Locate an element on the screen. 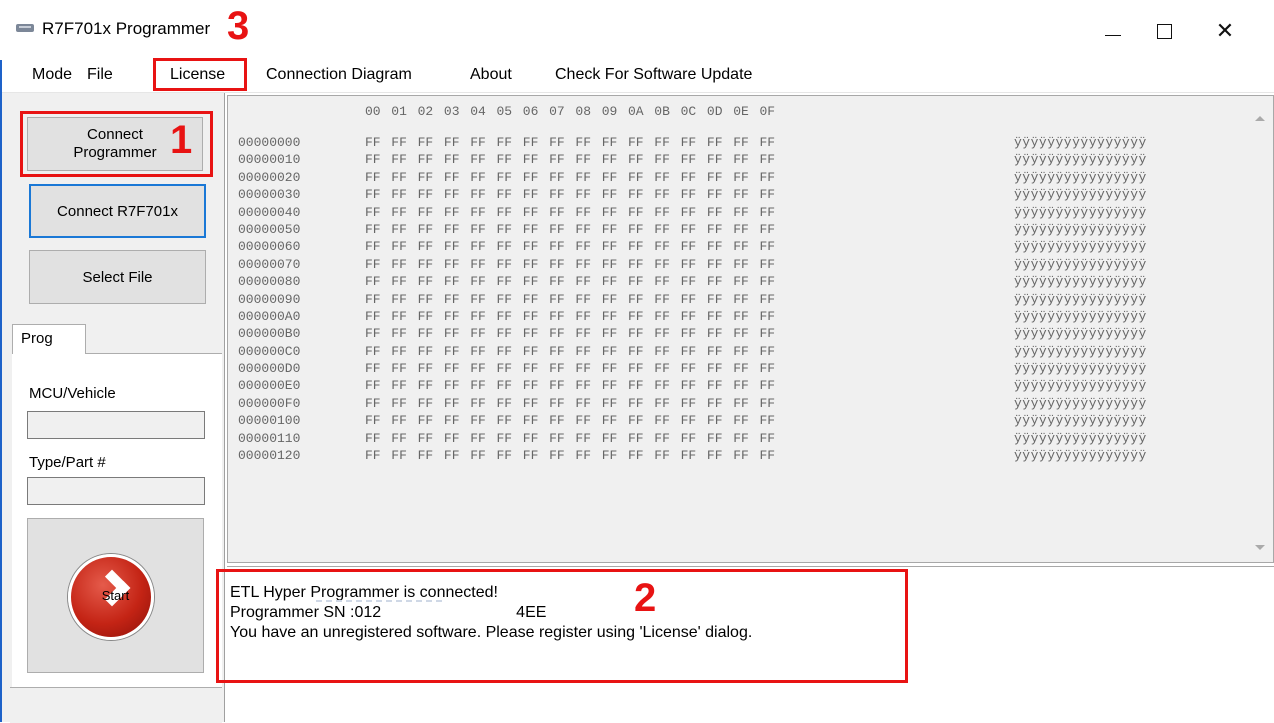 Image resolution: width=1274 pixels, height=723 pixels. close-button: ✕ is located at coordinates (1225, 31).